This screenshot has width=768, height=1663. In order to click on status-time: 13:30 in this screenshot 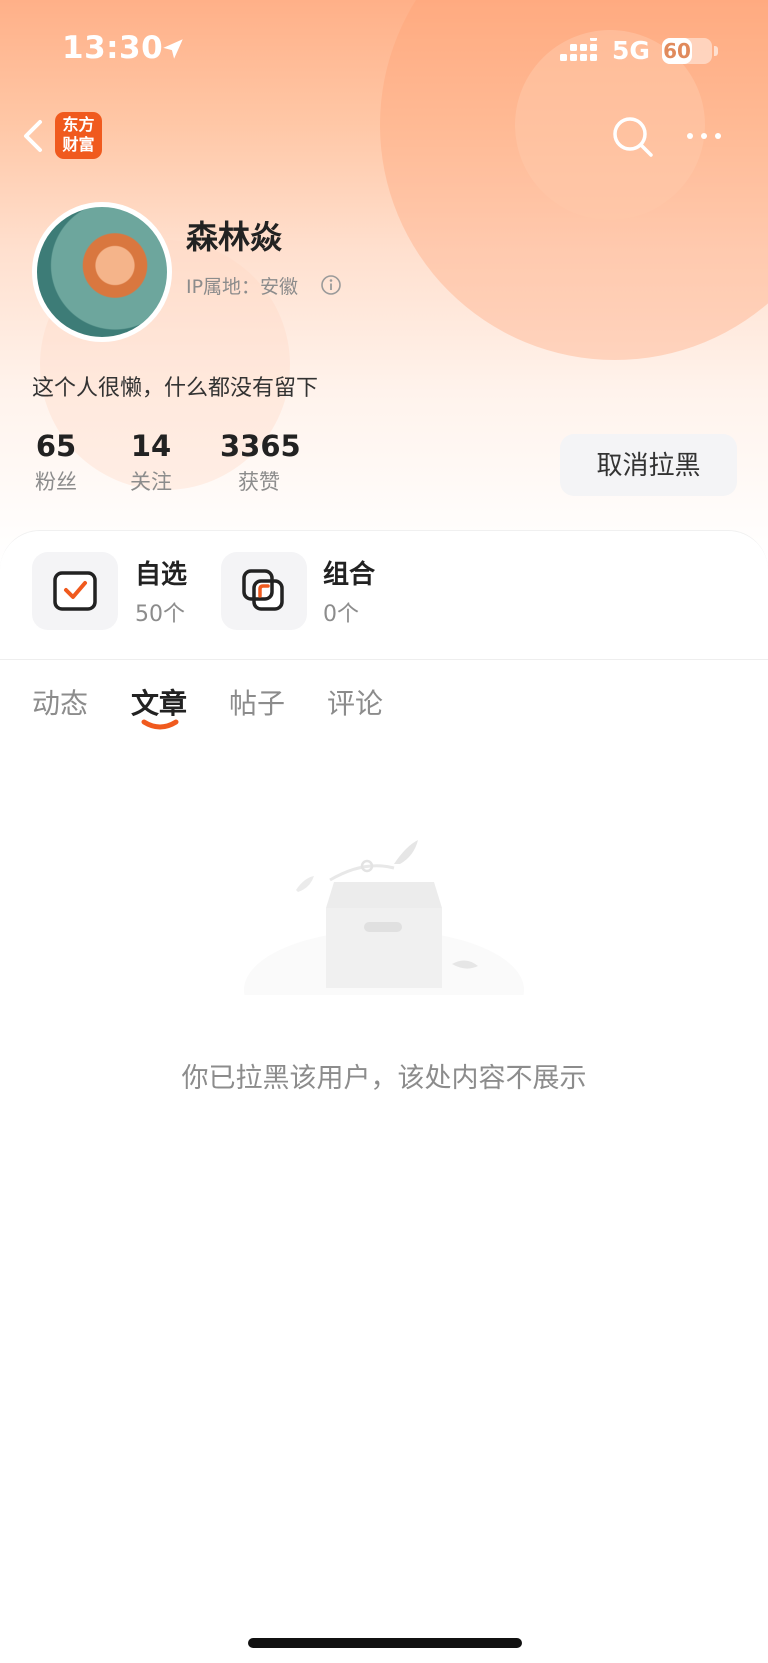, I will do `click(113, 48)`.